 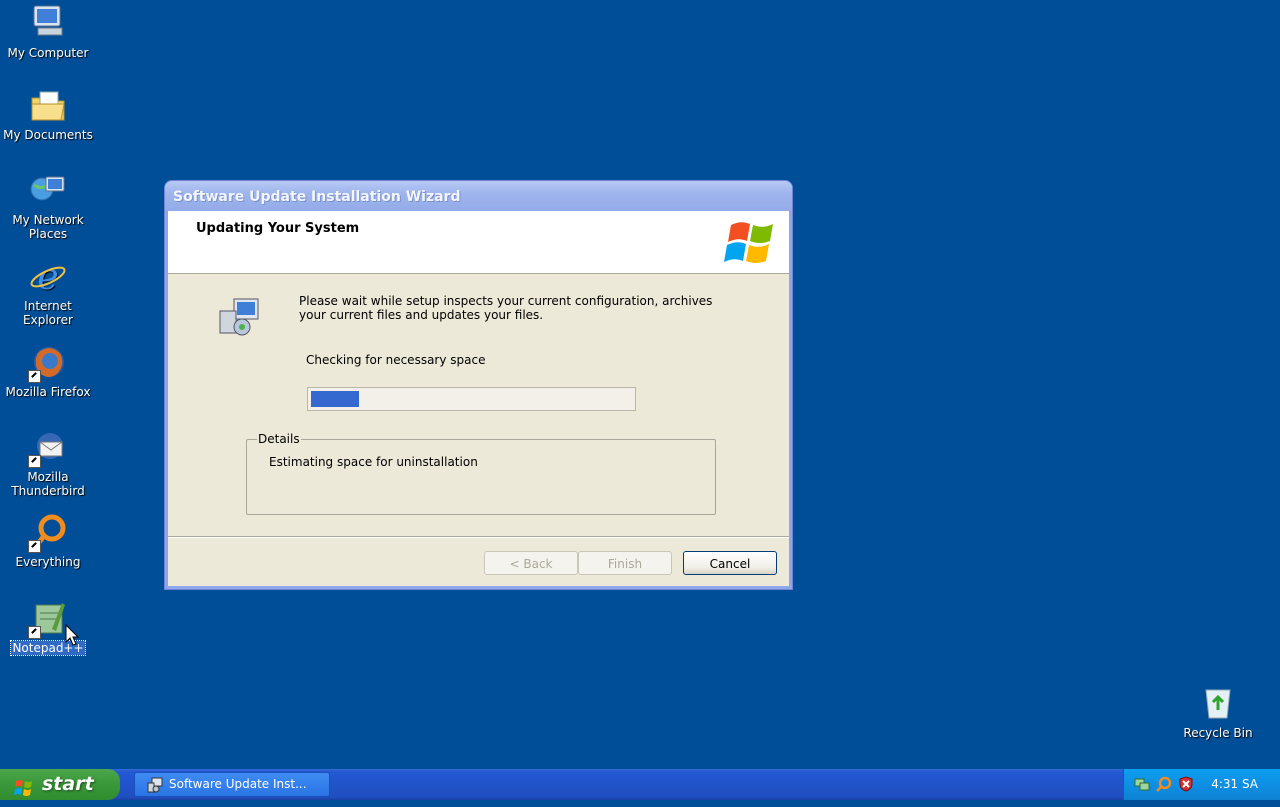 I want to click on security-alert-tray-icon, so click(x=1186, y=784).